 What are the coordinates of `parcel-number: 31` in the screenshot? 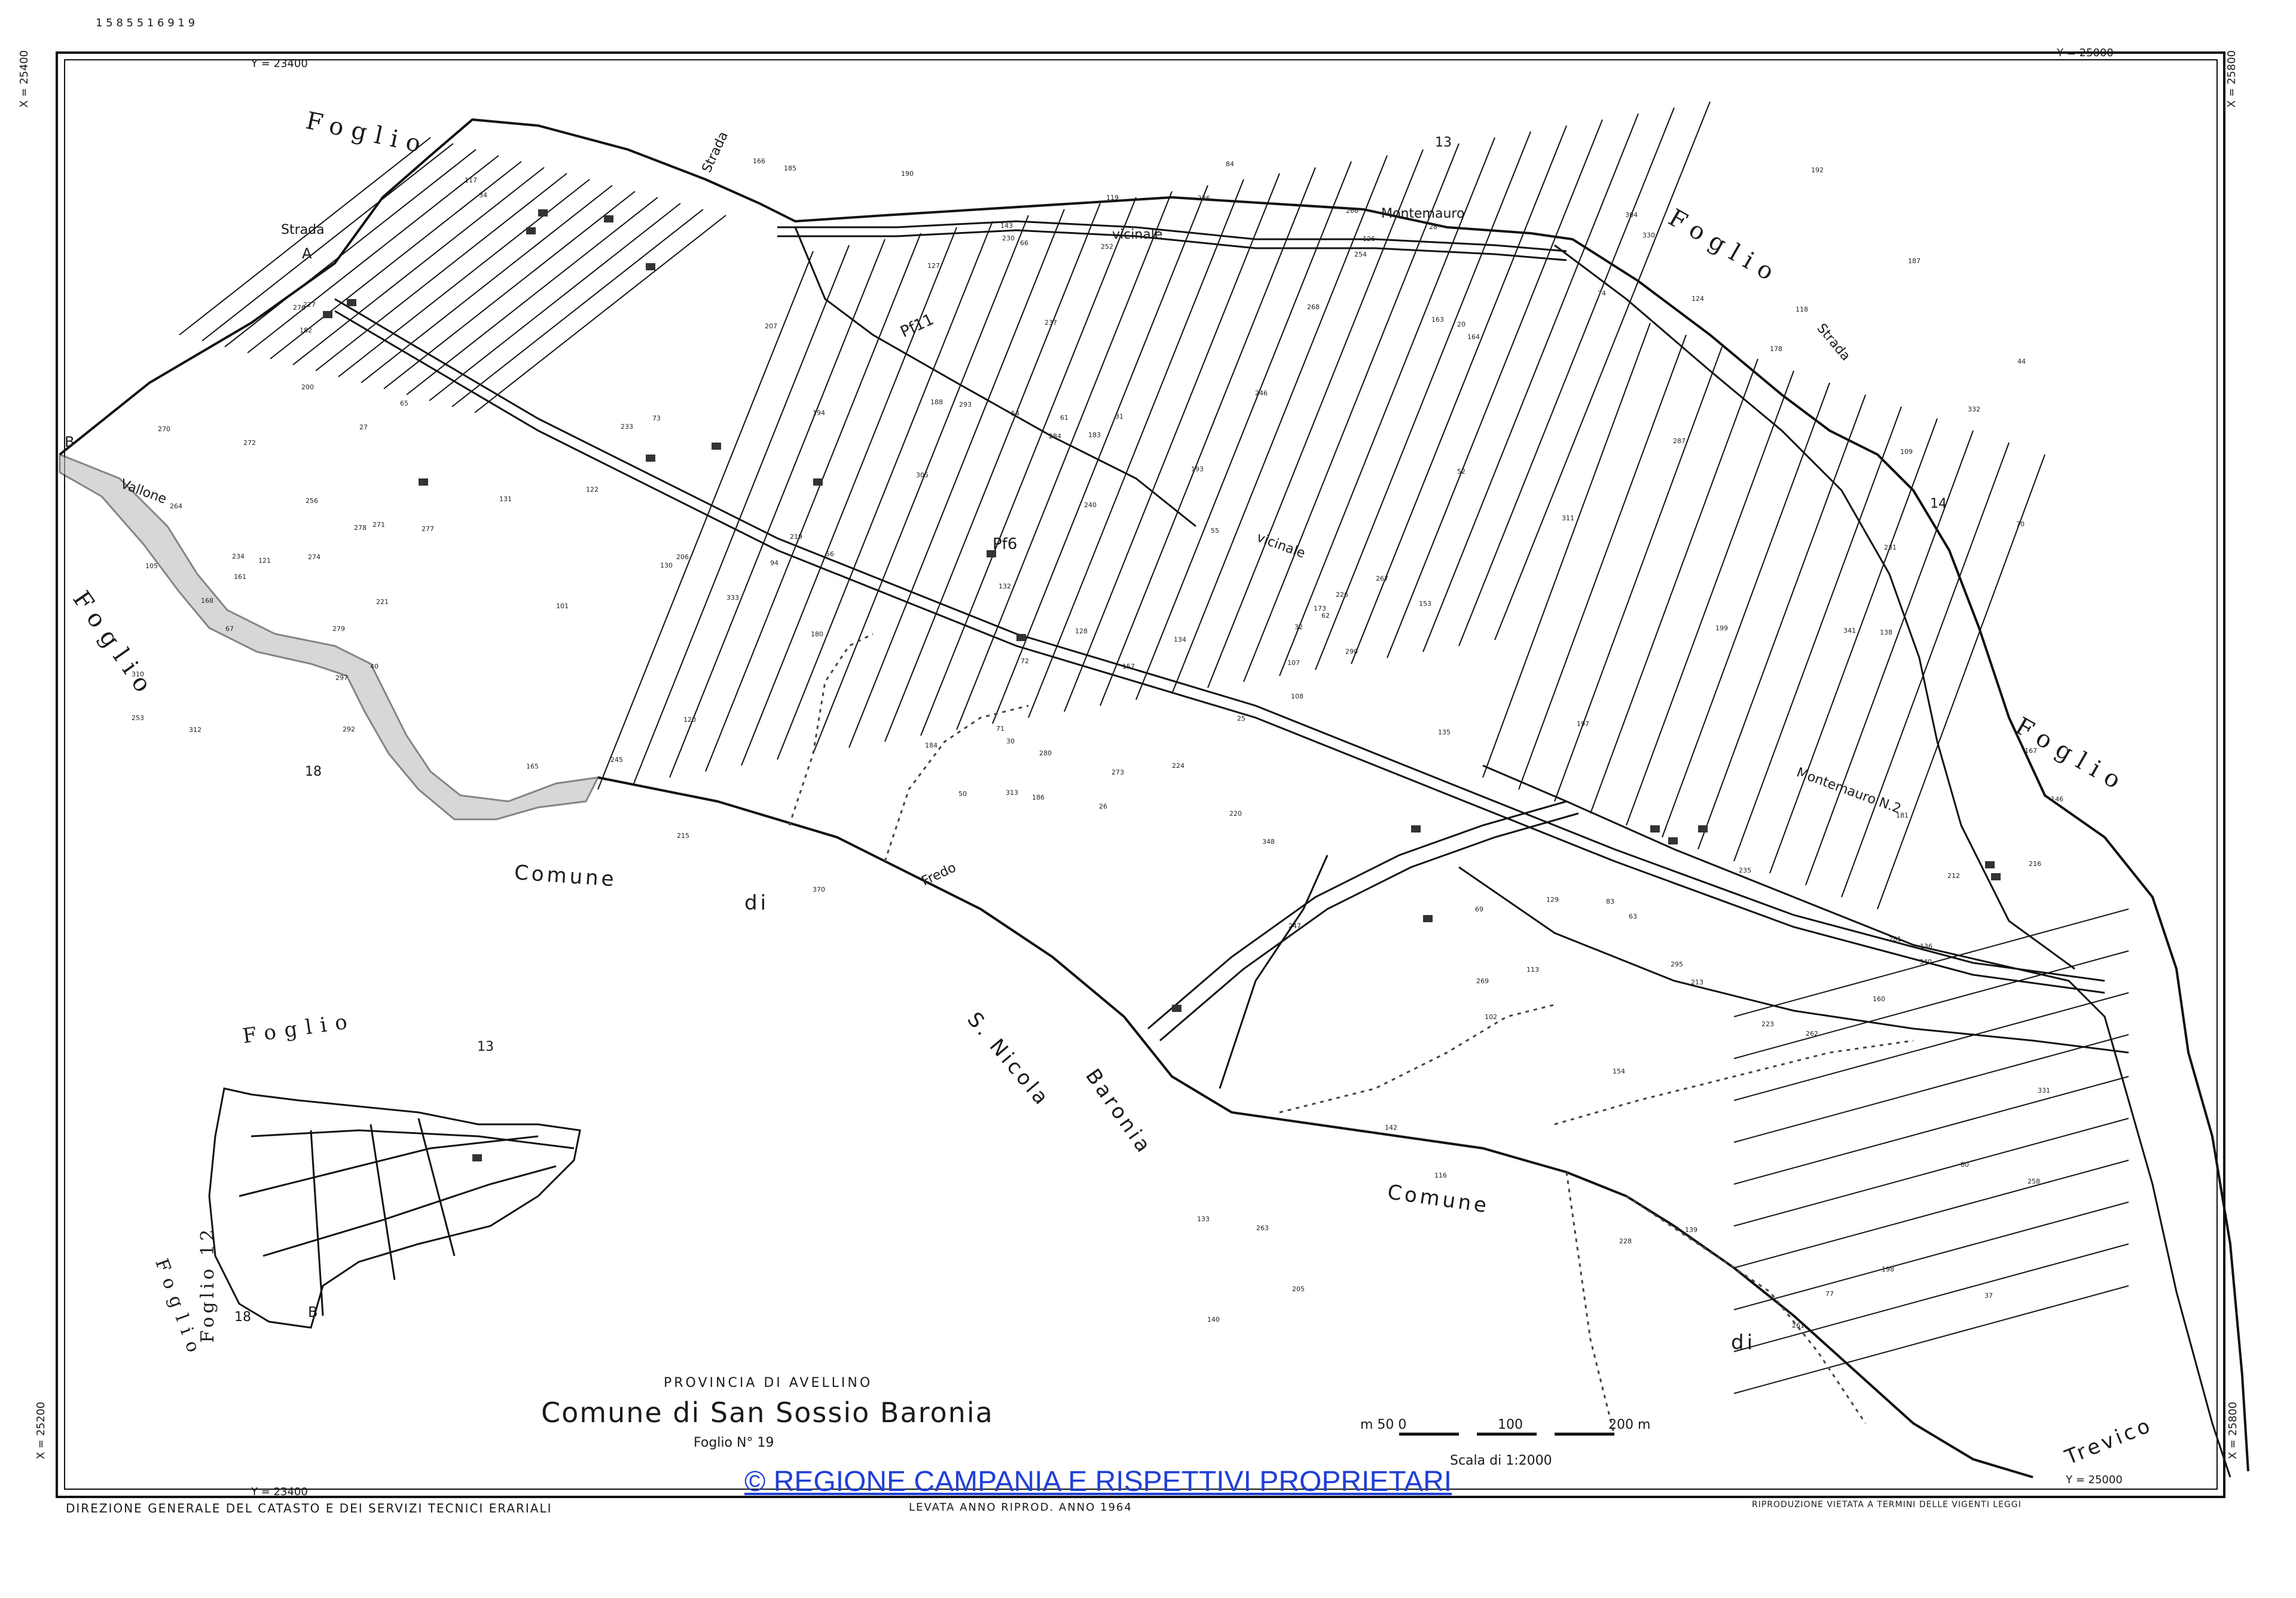 It's located at (1119, 416).